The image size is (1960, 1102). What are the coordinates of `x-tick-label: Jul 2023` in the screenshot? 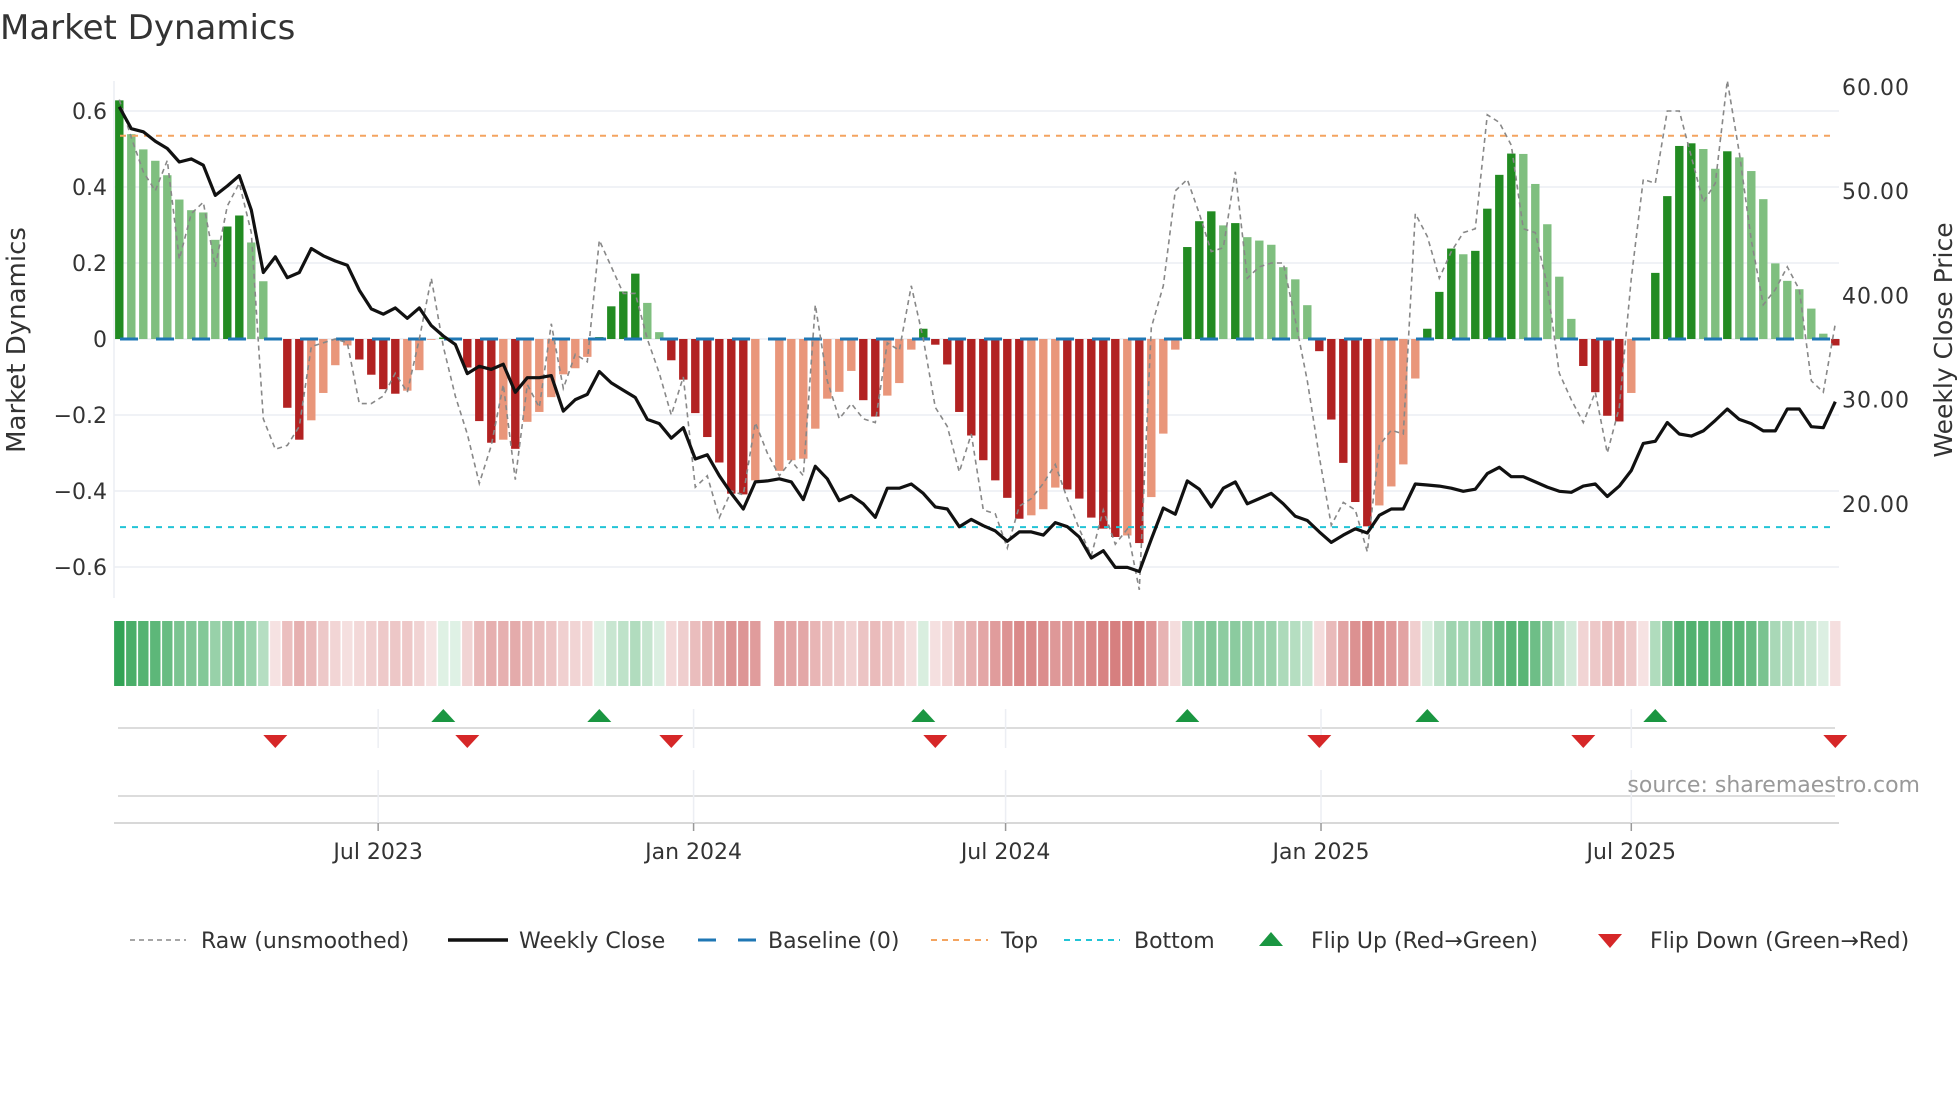 It's located at (377, 852).